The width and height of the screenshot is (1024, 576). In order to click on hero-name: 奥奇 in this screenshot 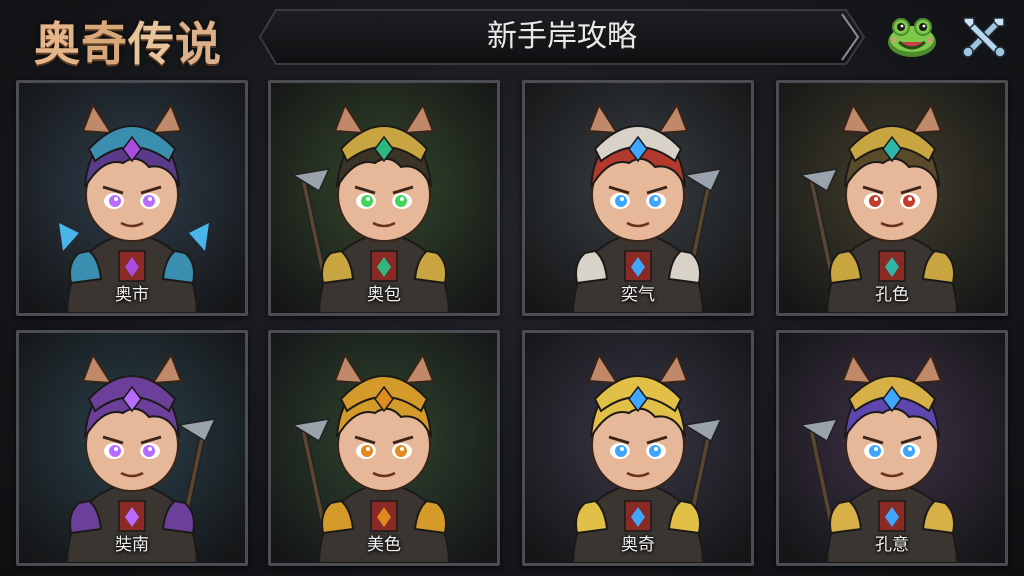, I will do `click(638, 545)`.